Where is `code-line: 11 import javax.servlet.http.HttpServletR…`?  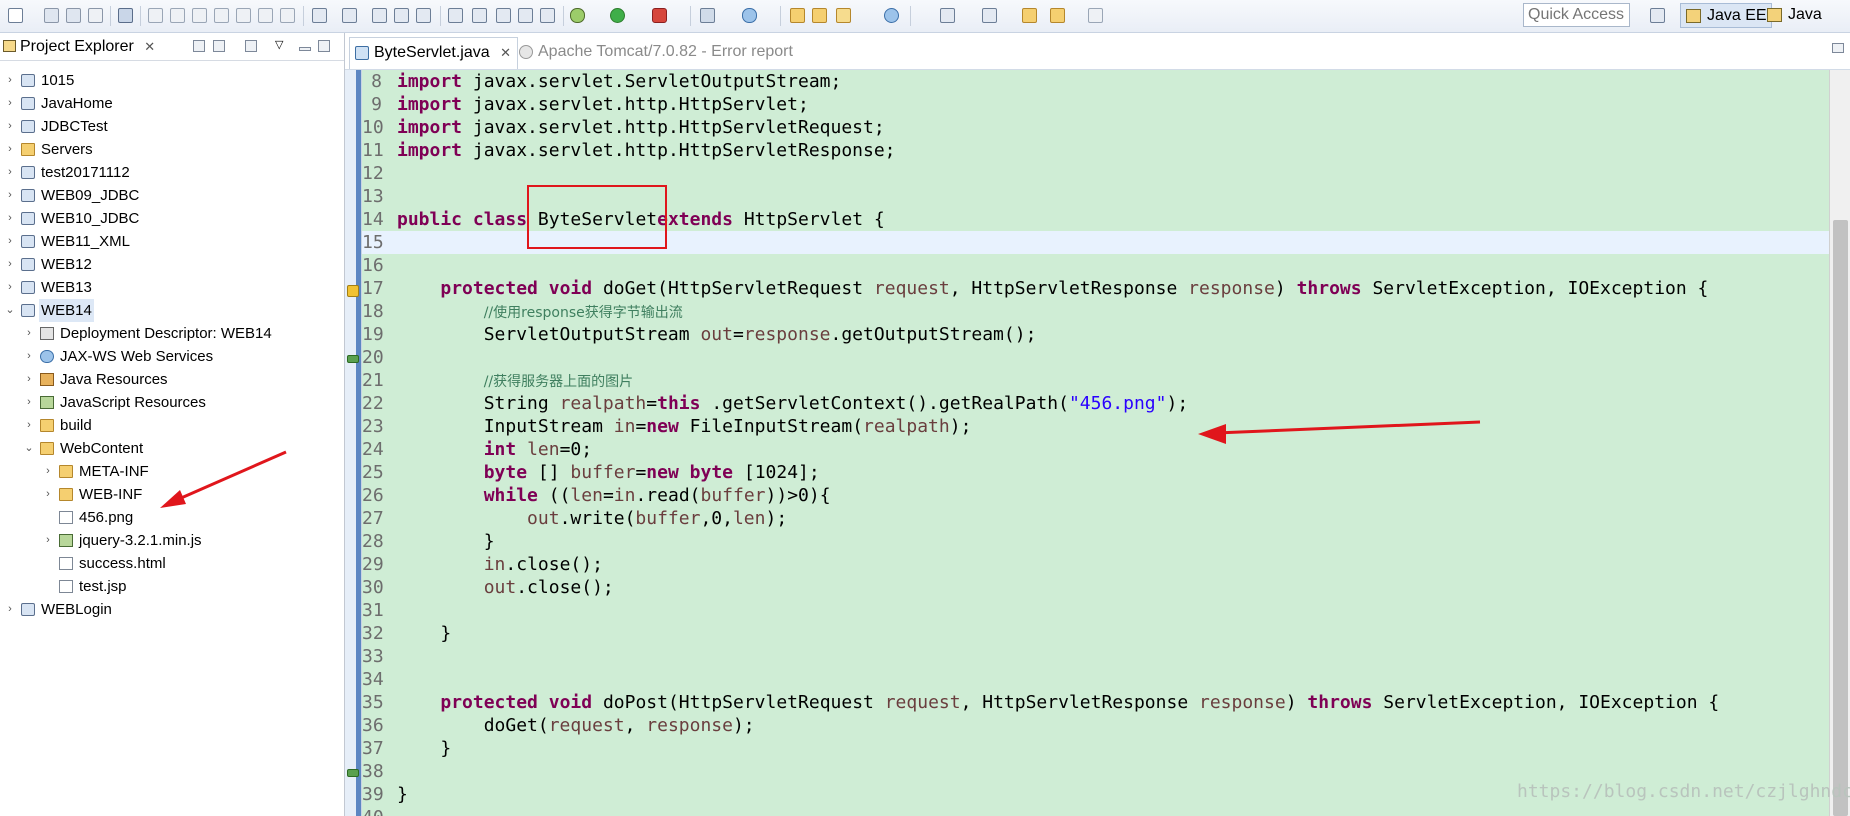
code-line: 11 import javax.servlet.http.HttpServletR… is located at coordinates (1097, 150).